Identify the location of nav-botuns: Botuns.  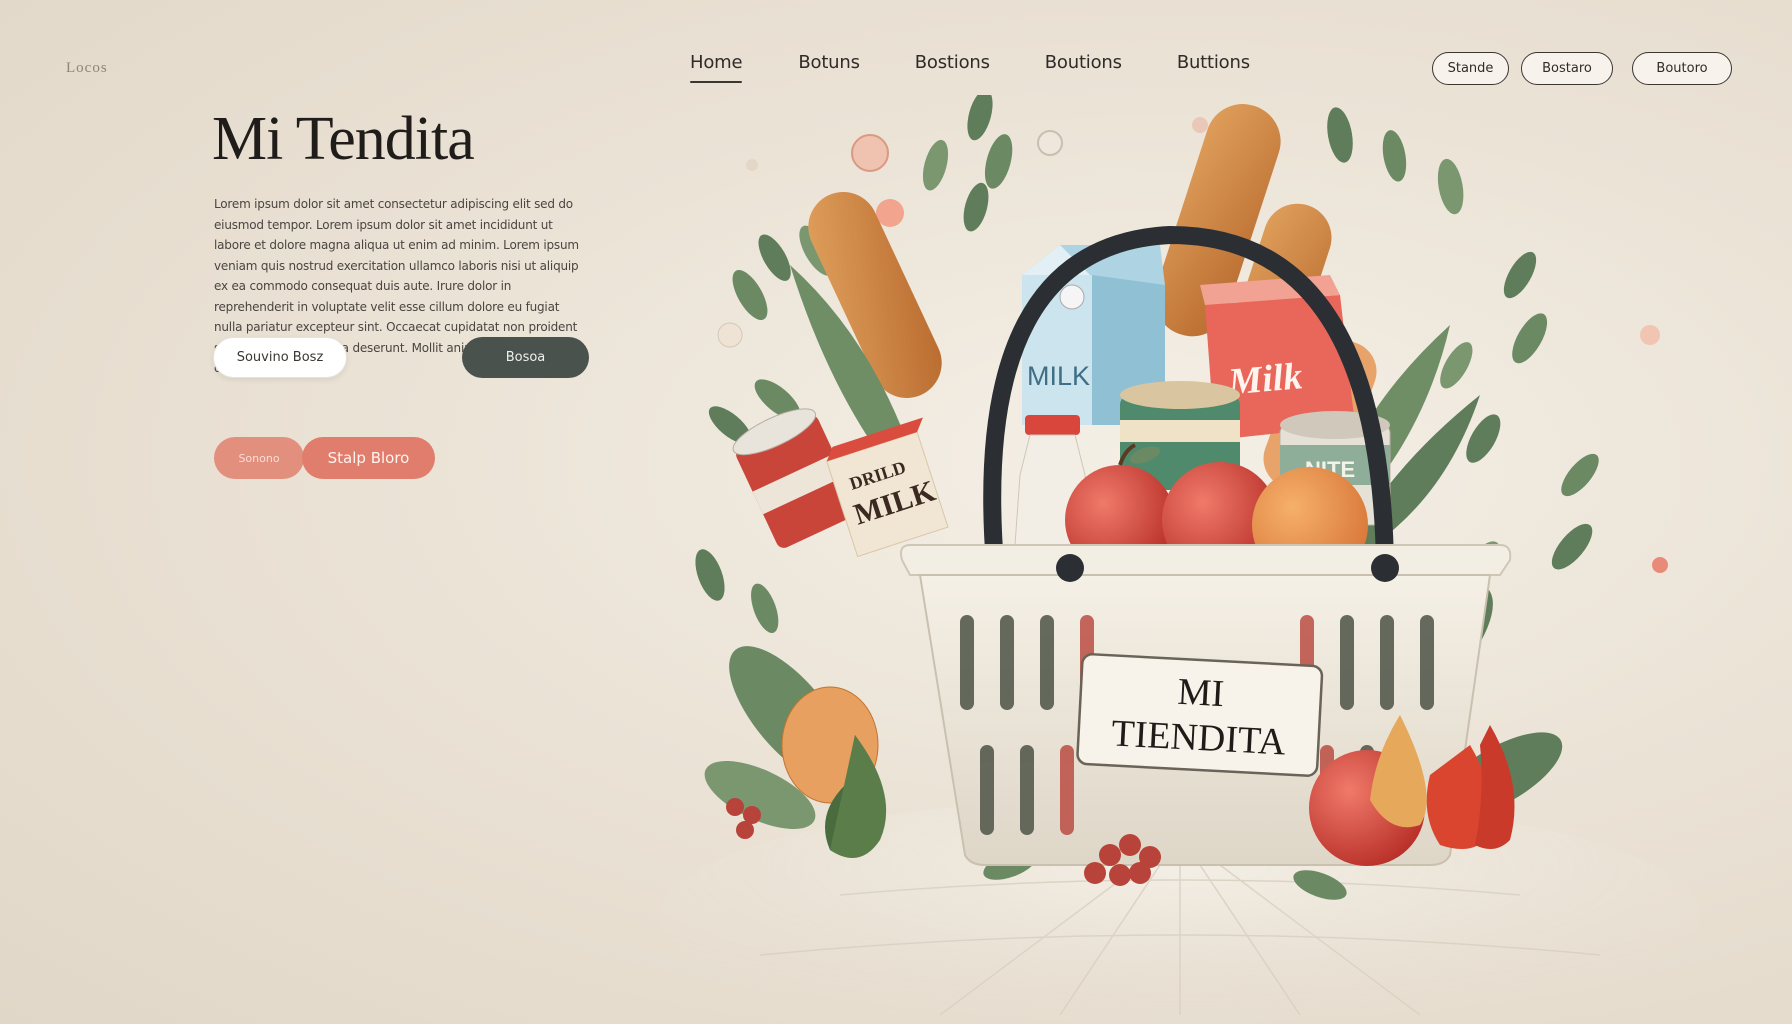
(829, 62).